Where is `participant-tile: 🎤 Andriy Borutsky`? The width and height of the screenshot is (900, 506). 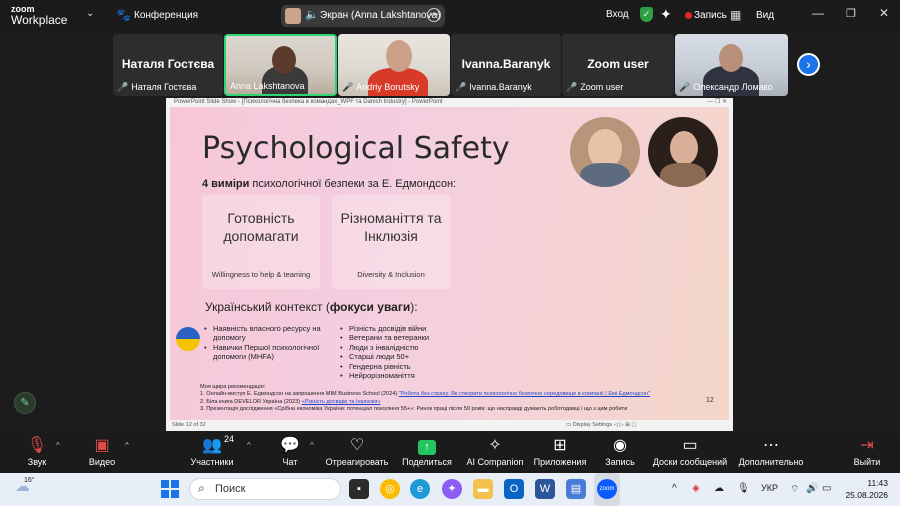 participant-tile: 🎤 Andriy Borutsky is located at coordinates (394, 65).